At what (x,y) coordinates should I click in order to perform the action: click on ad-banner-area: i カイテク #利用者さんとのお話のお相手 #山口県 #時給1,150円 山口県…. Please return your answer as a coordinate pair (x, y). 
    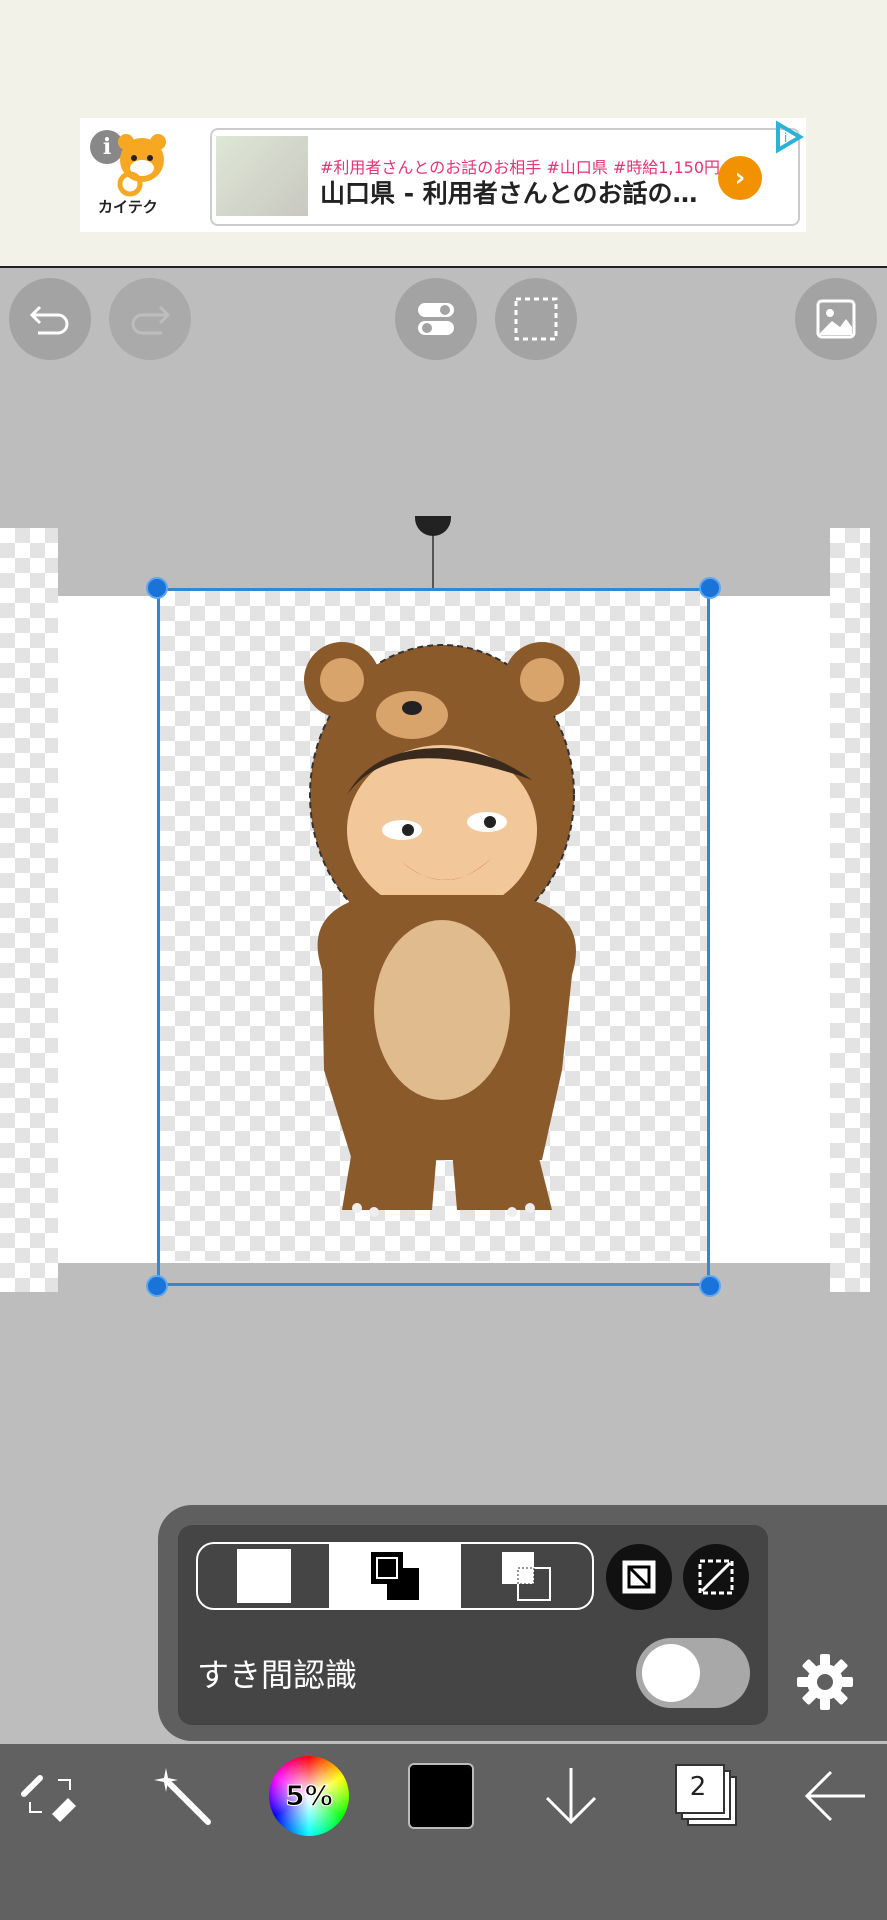
    Looking at the image, I should click on (443, 134).